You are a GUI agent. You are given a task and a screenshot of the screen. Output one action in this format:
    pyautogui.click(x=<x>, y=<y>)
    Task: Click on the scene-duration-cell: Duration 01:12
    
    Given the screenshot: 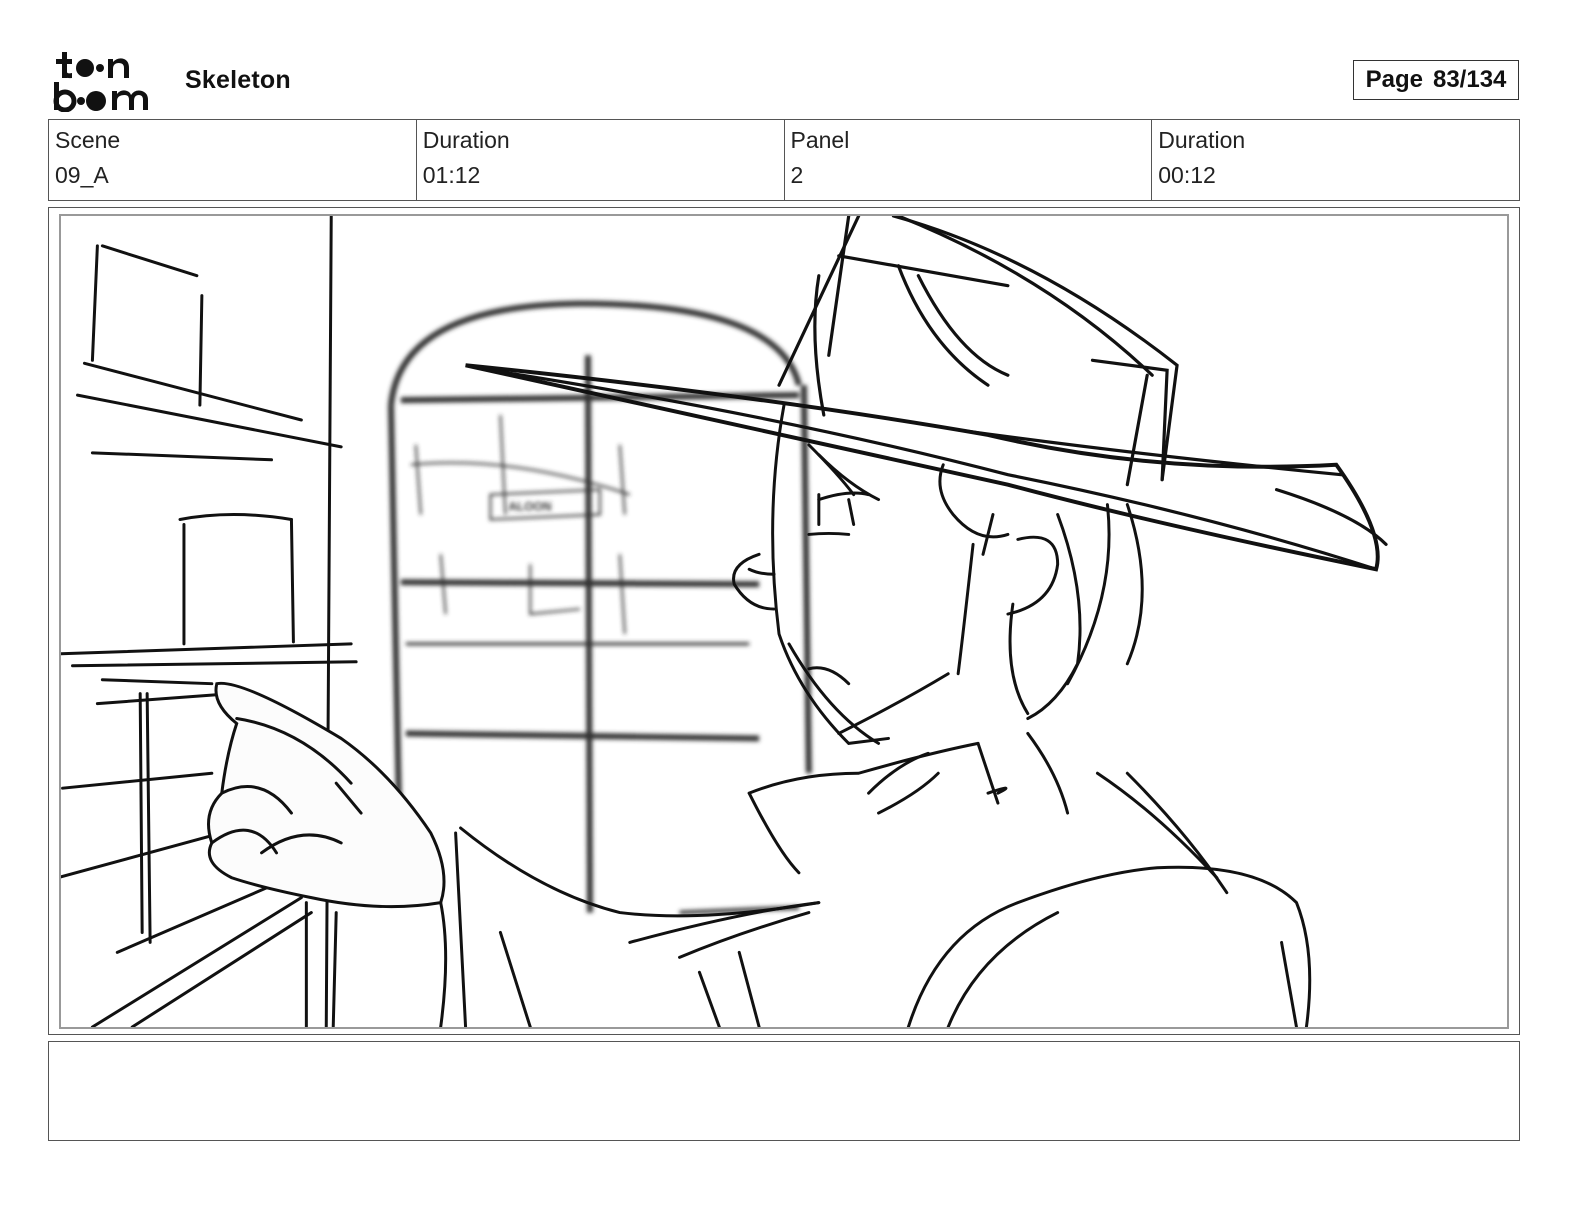 What is the action you would take?
    pyautogui.click(x=601, y=160)
    